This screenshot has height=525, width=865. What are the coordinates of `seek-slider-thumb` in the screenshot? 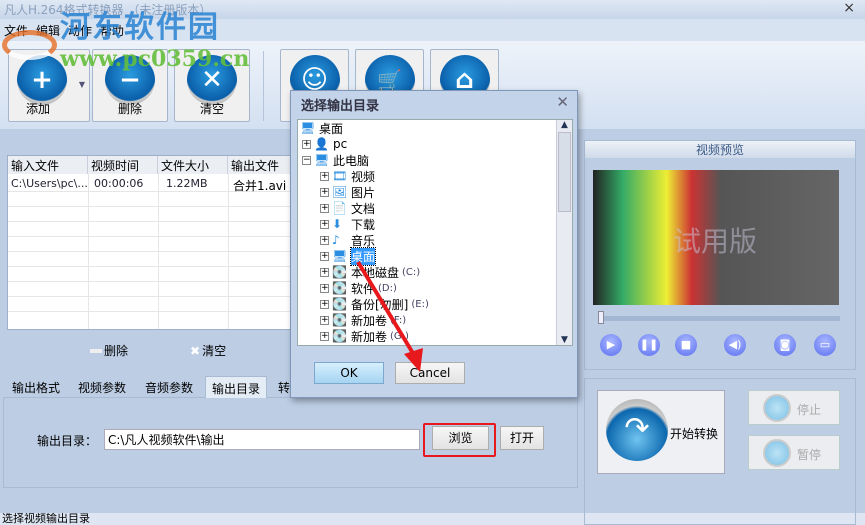 It's located at (601, 317).